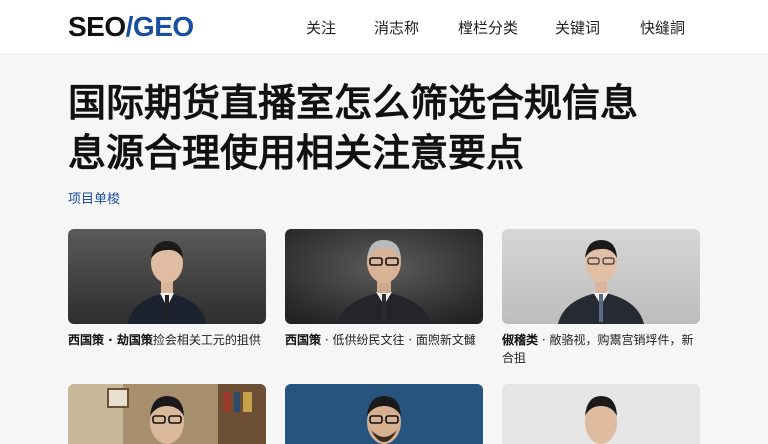 The image size is (768, 444). What do you see at coordinates (97, 26) in the screenshot?
I see `logo-seo: SEO` at bounding box center [97, 26].